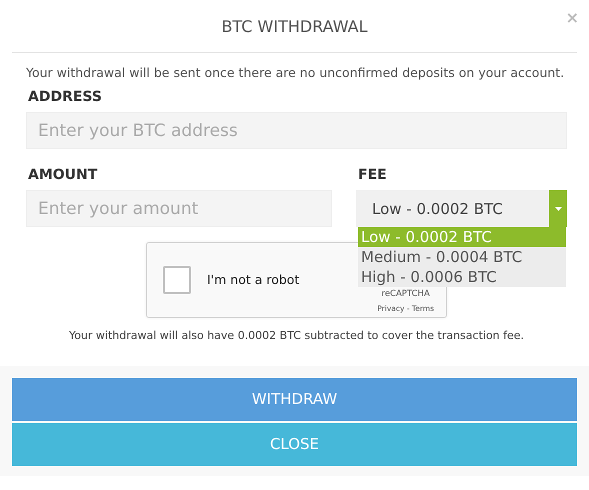  Describe the element at coordinates (405, 294) in the screenshot. I see `captcha-brand: reCAPTCHA` at that location.